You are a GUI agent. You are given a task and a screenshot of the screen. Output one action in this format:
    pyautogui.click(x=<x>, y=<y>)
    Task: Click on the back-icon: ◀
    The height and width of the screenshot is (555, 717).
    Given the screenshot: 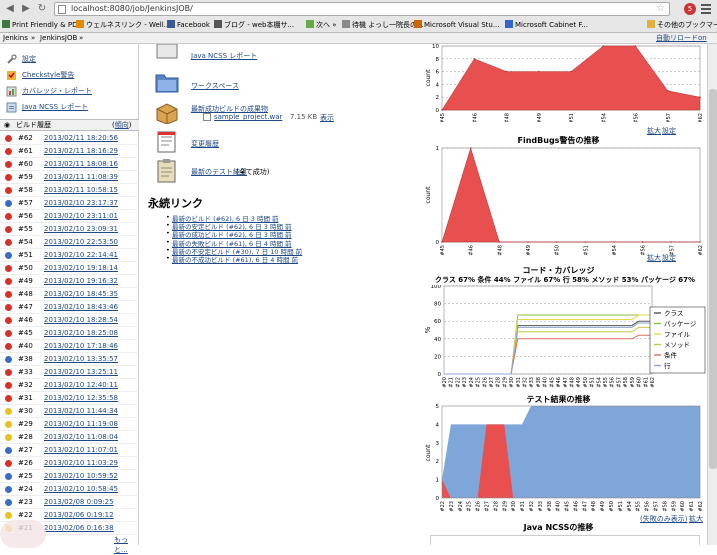 What is the action you would take?
    pyautogui.click(x=10, y=9)
    